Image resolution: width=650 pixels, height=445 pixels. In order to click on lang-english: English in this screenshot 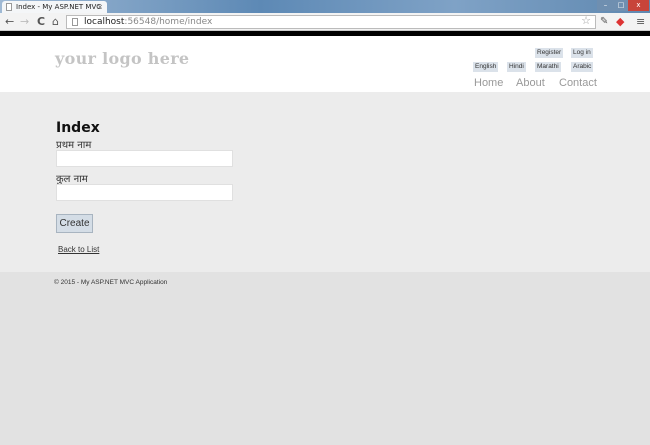, I will do `click(486, 67)`.